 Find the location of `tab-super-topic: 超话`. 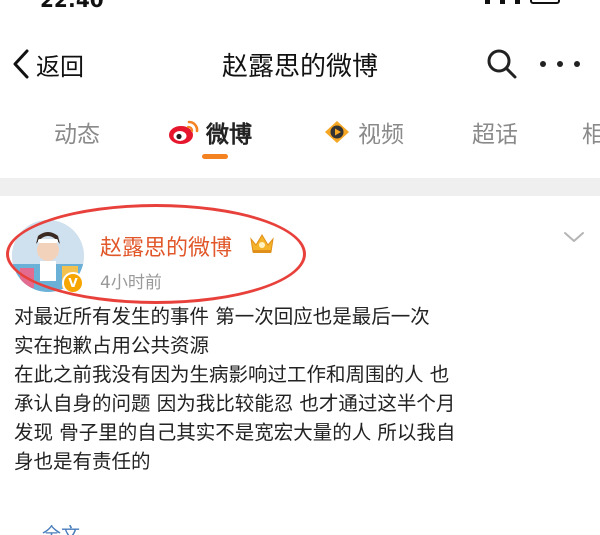

tab-super-topic: 超话 is located at coordinates (495, 132).